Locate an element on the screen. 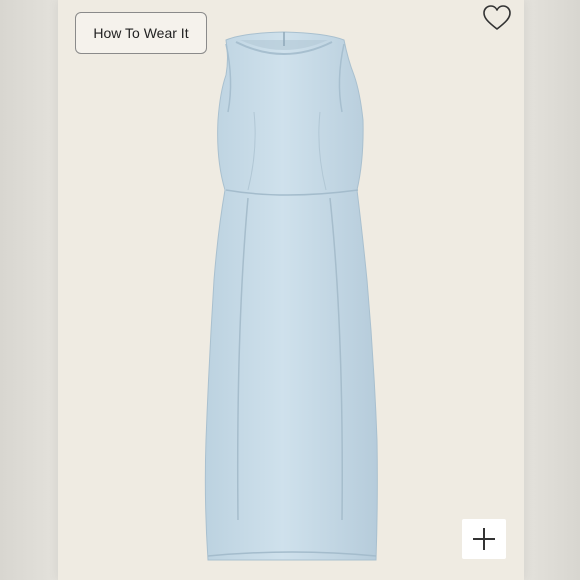  plus-icon is located at coordinates (484, 539).